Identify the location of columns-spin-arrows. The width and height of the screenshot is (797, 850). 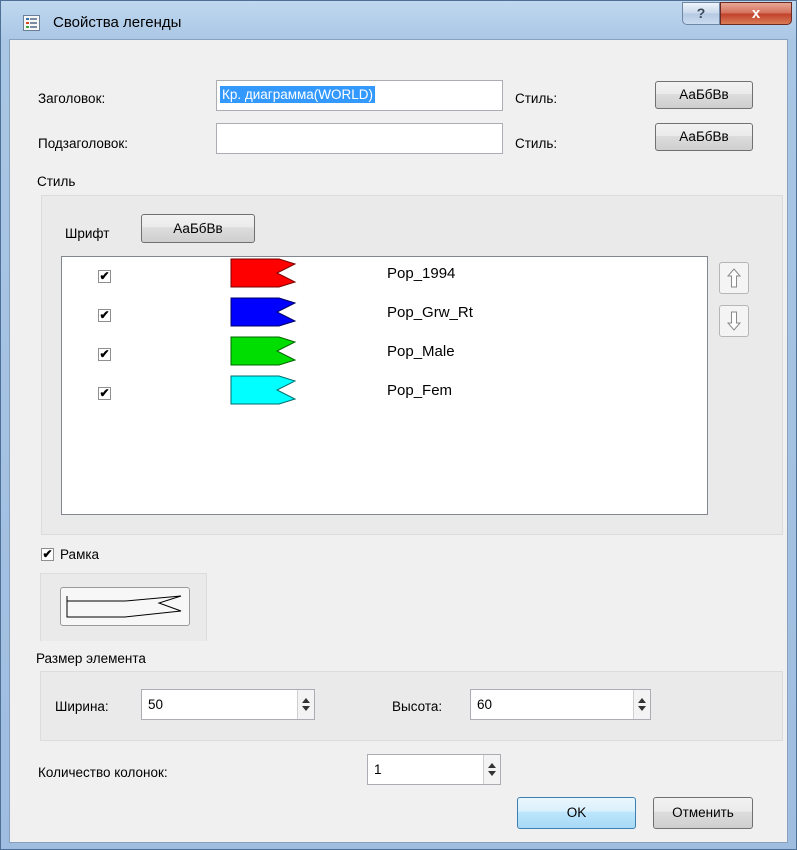
(491, 769).